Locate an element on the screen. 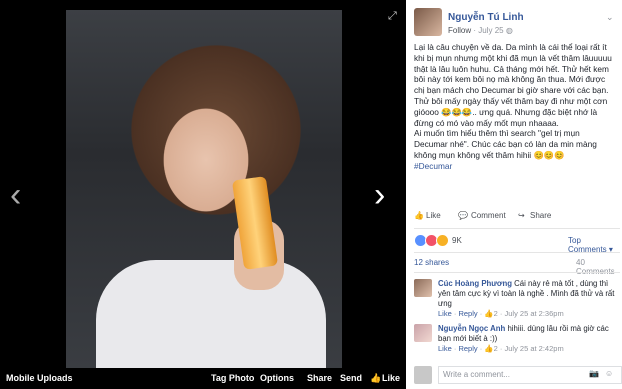 The image size is (622, 389). comment-action-icon: 💬 is located at coordinates (463, 215).